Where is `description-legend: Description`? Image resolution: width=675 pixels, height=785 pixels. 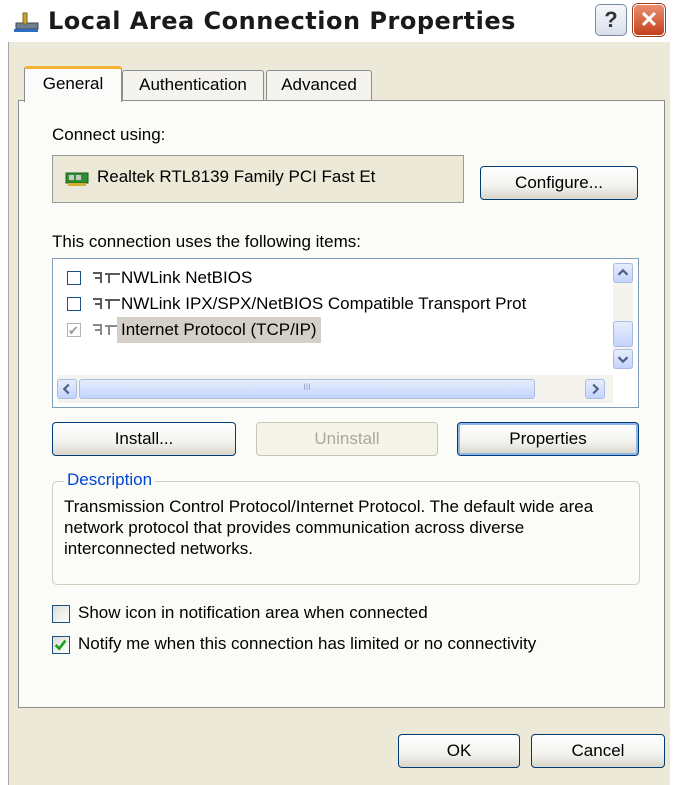 description-legend: Description is located at coordinates (110, 480).